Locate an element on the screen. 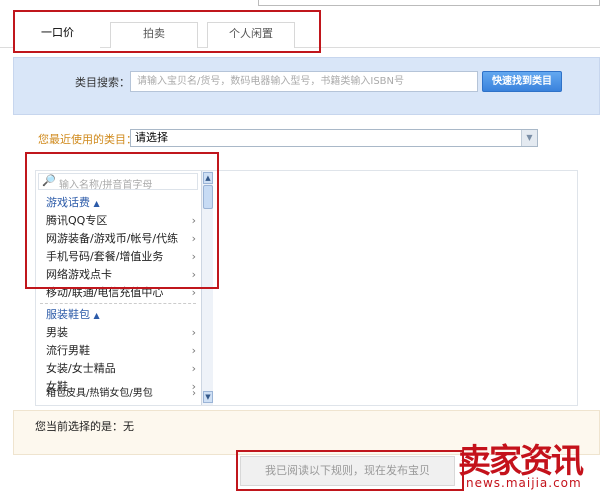 The image size is (600, 491). collapse-icon: ▲ is located at coordinates (96, 315).